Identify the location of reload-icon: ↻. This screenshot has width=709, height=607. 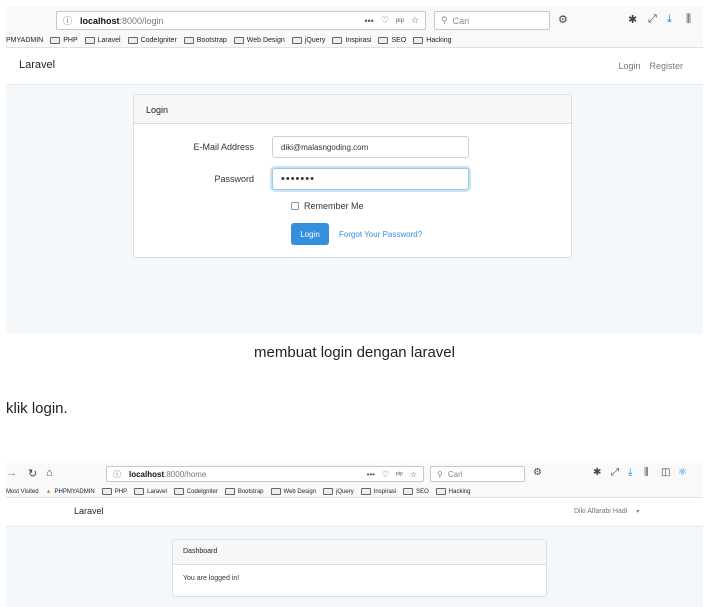
(32, 473).